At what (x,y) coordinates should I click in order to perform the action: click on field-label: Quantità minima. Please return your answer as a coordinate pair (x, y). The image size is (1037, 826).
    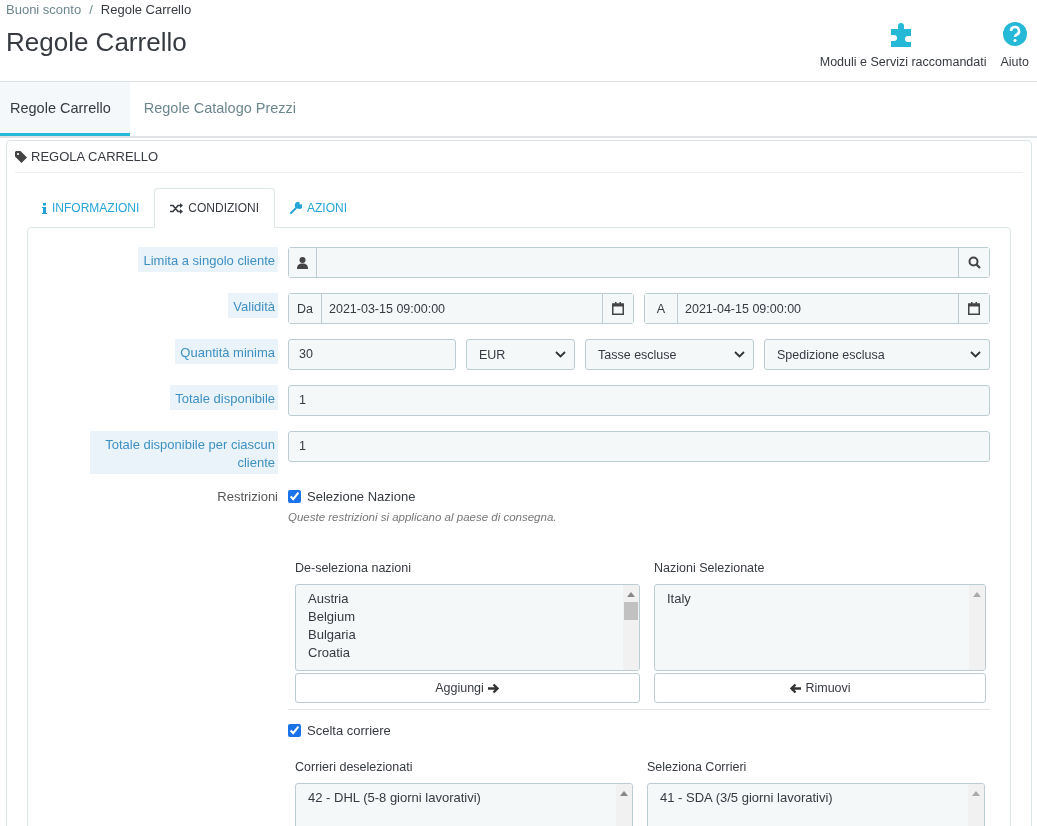
    Looking at the image, I should click on (226, 351).